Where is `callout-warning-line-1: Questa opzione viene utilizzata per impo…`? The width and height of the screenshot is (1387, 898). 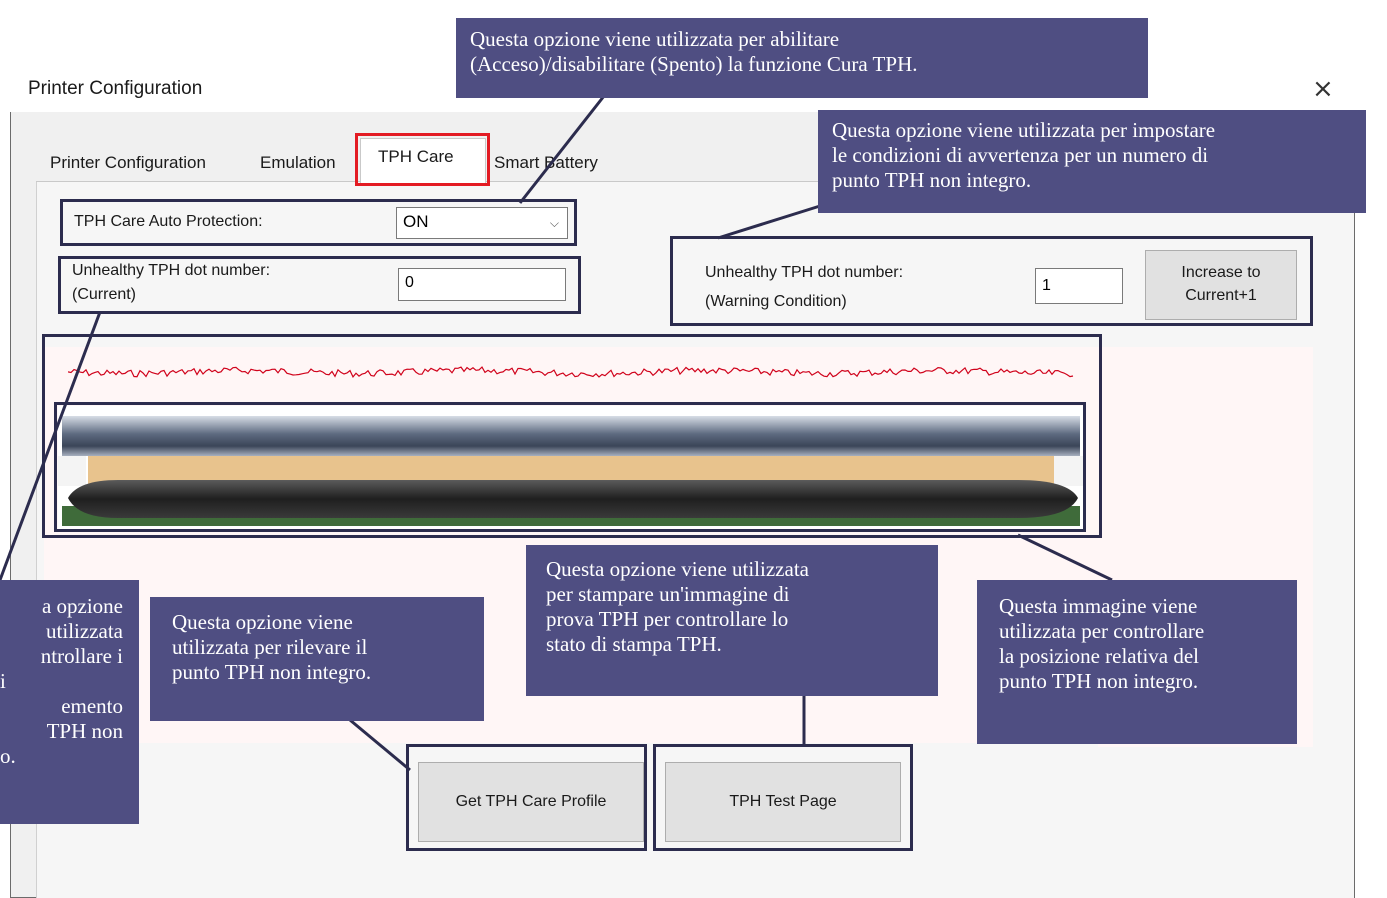
callout-warning-line-1: Questa opzione viene utilizzata per impo… is located at coordinates (1024, 130).